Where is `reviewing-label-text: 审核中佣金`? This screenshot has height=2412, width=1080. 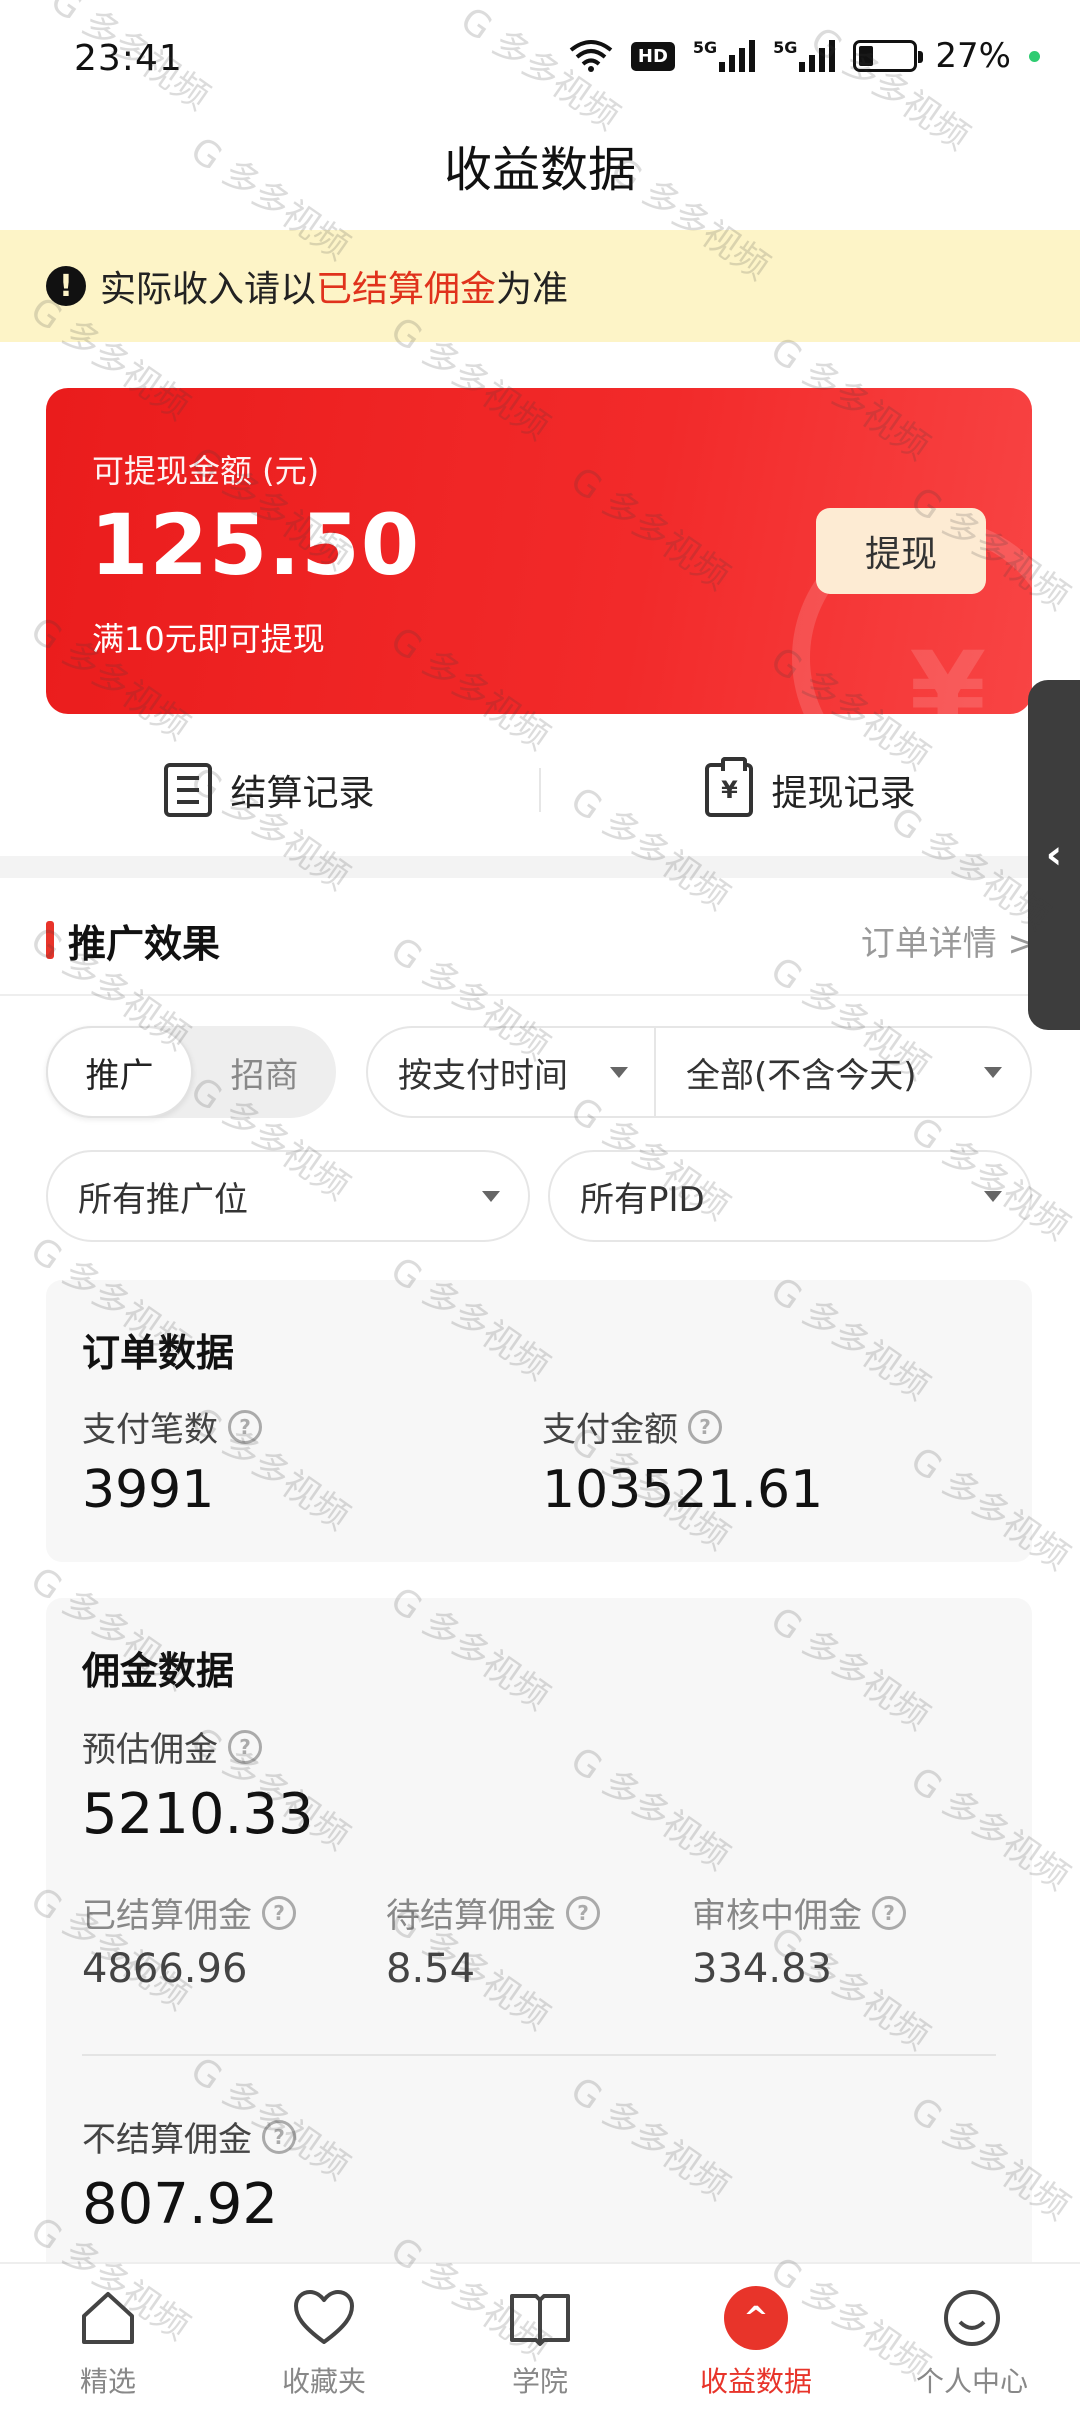 reviewing-label-text: 审核中佣金 is located at coordinates (777, 1916).